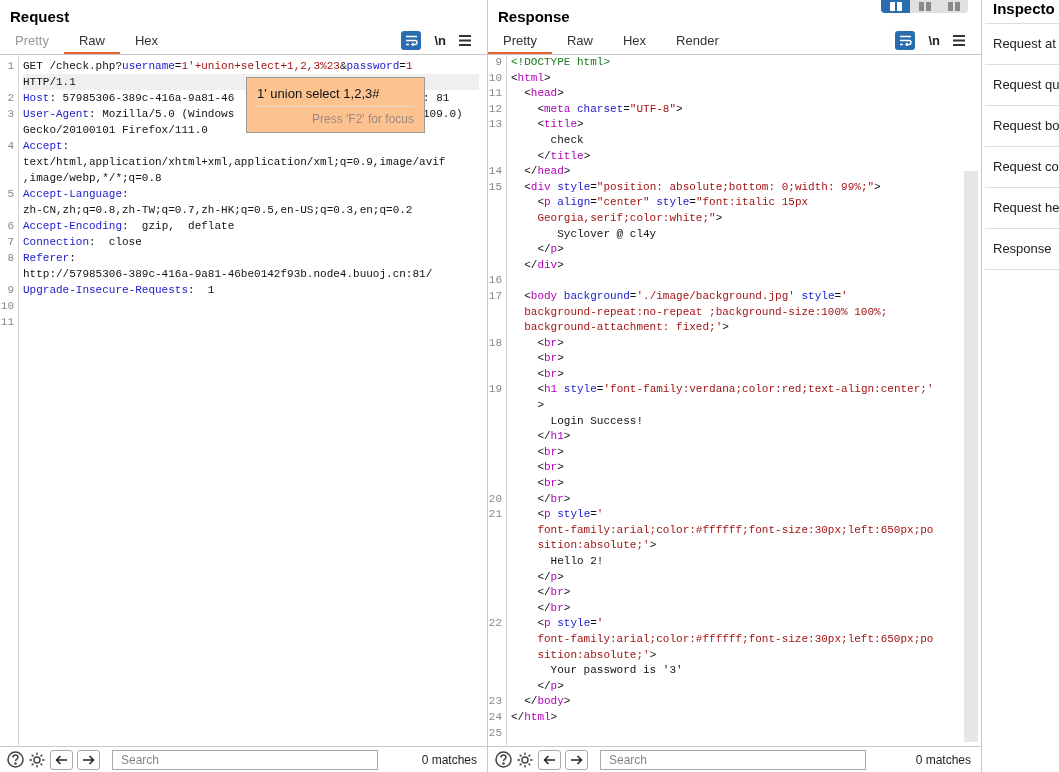  I want to click on line-number: 5, so click(10, 194).